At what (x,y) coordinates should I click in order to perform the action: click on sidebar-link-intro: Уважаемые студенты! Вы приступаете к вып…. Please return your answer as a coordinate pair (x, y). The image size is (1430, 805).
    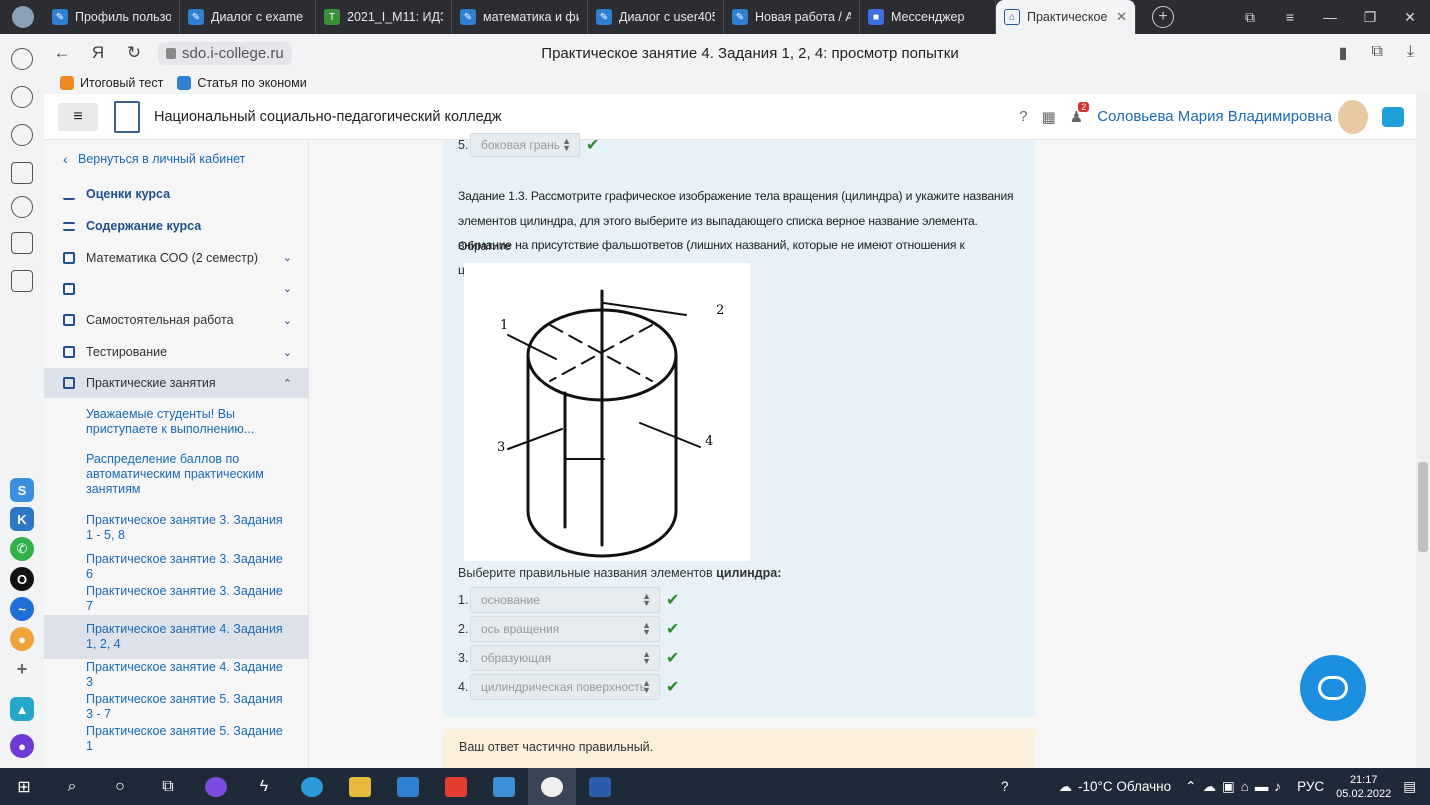
    Looking at the image, I should click on (176, 420).